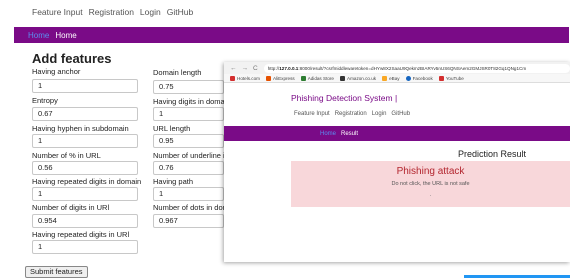 This screenshot has width=570, height=278. I want to click on site-title: Phishing Detection System |, so click(344, 98).